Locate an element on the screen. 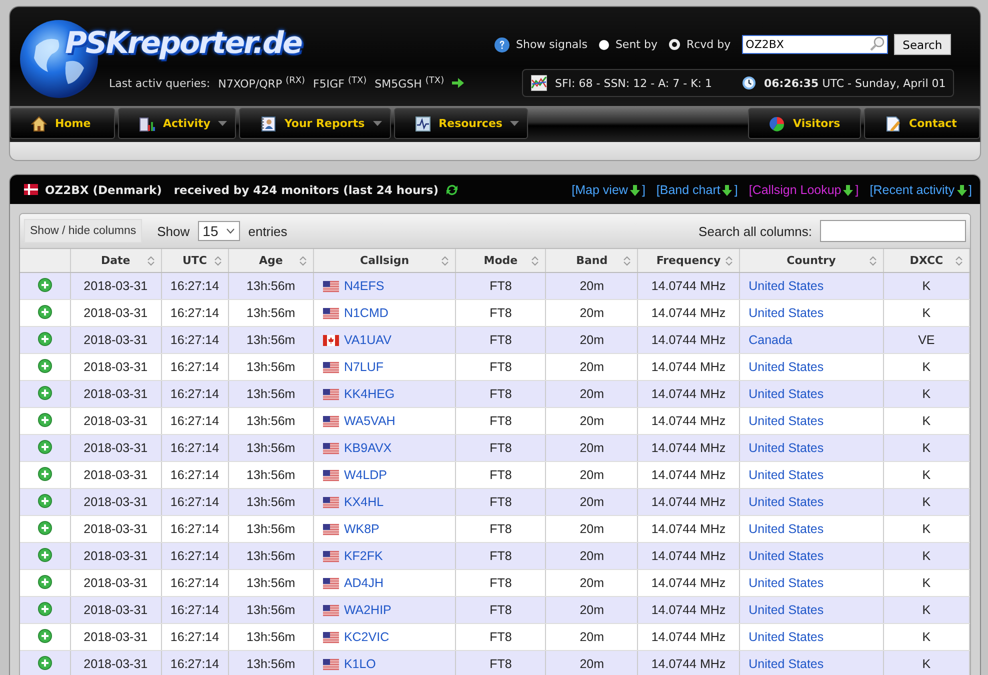  panel-link: [Recent activity ] is located at coordinates (921, 189).